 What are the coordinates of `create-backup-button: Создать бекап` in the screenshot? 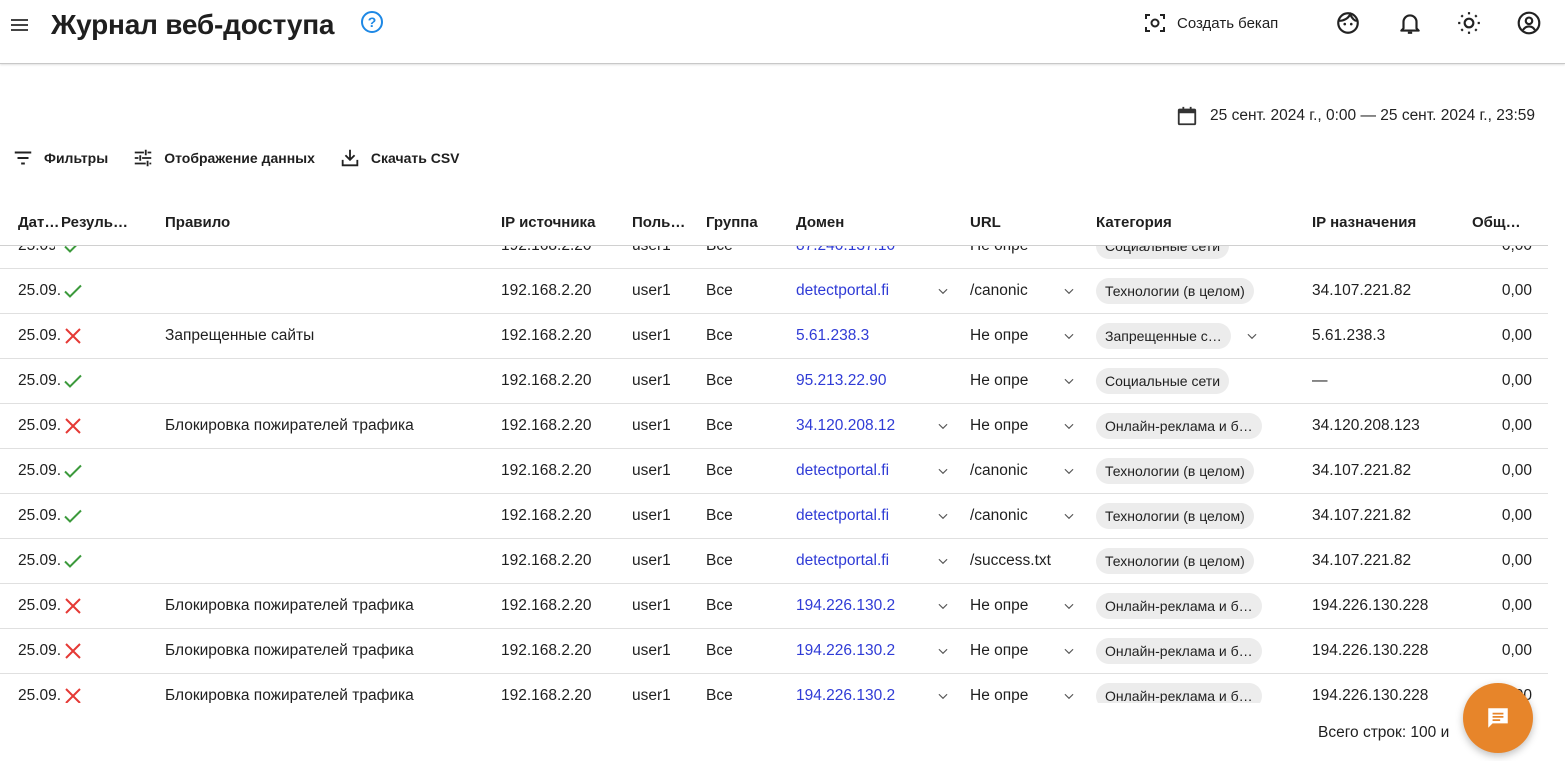 It's located at (1210, 23).